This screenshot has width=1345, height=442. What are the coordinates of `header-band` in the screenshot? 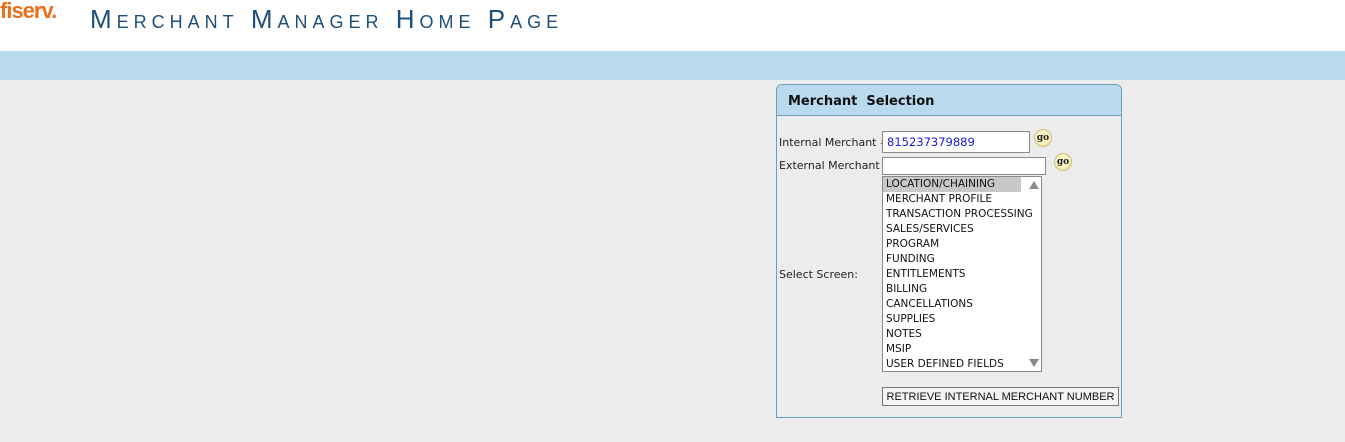 It's located at (672, 65).